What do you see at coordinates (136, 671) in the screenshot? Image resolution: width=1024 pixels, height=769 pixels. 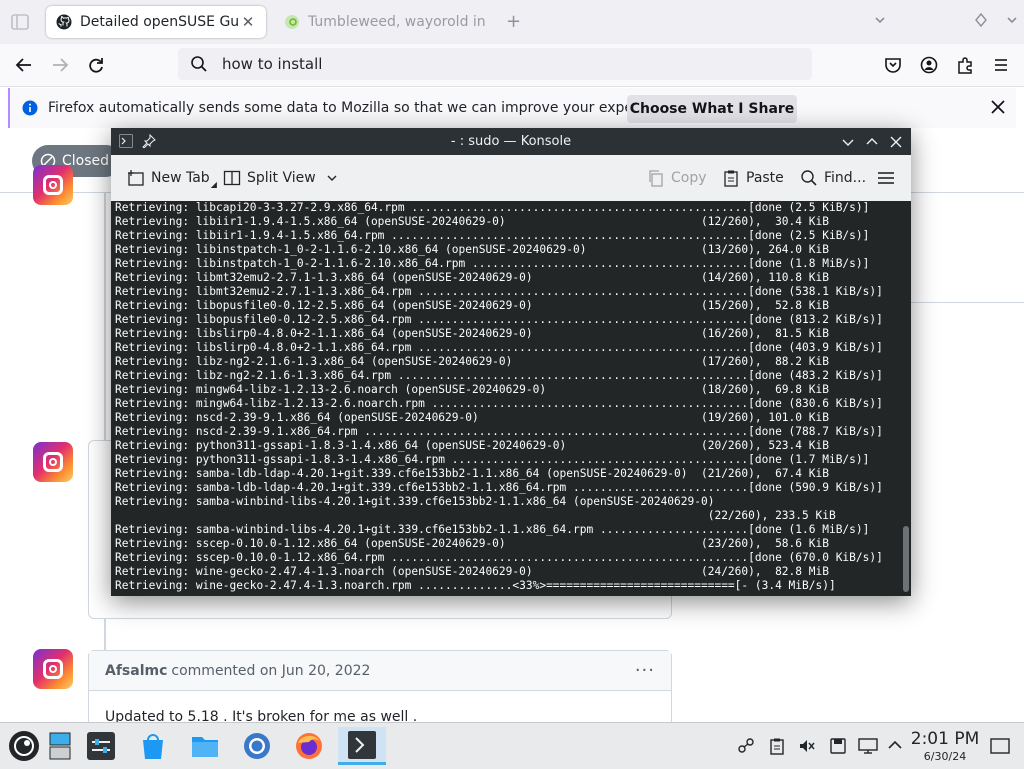 I see `comment-author: Afsalmc` at bounding box center [136, 671].